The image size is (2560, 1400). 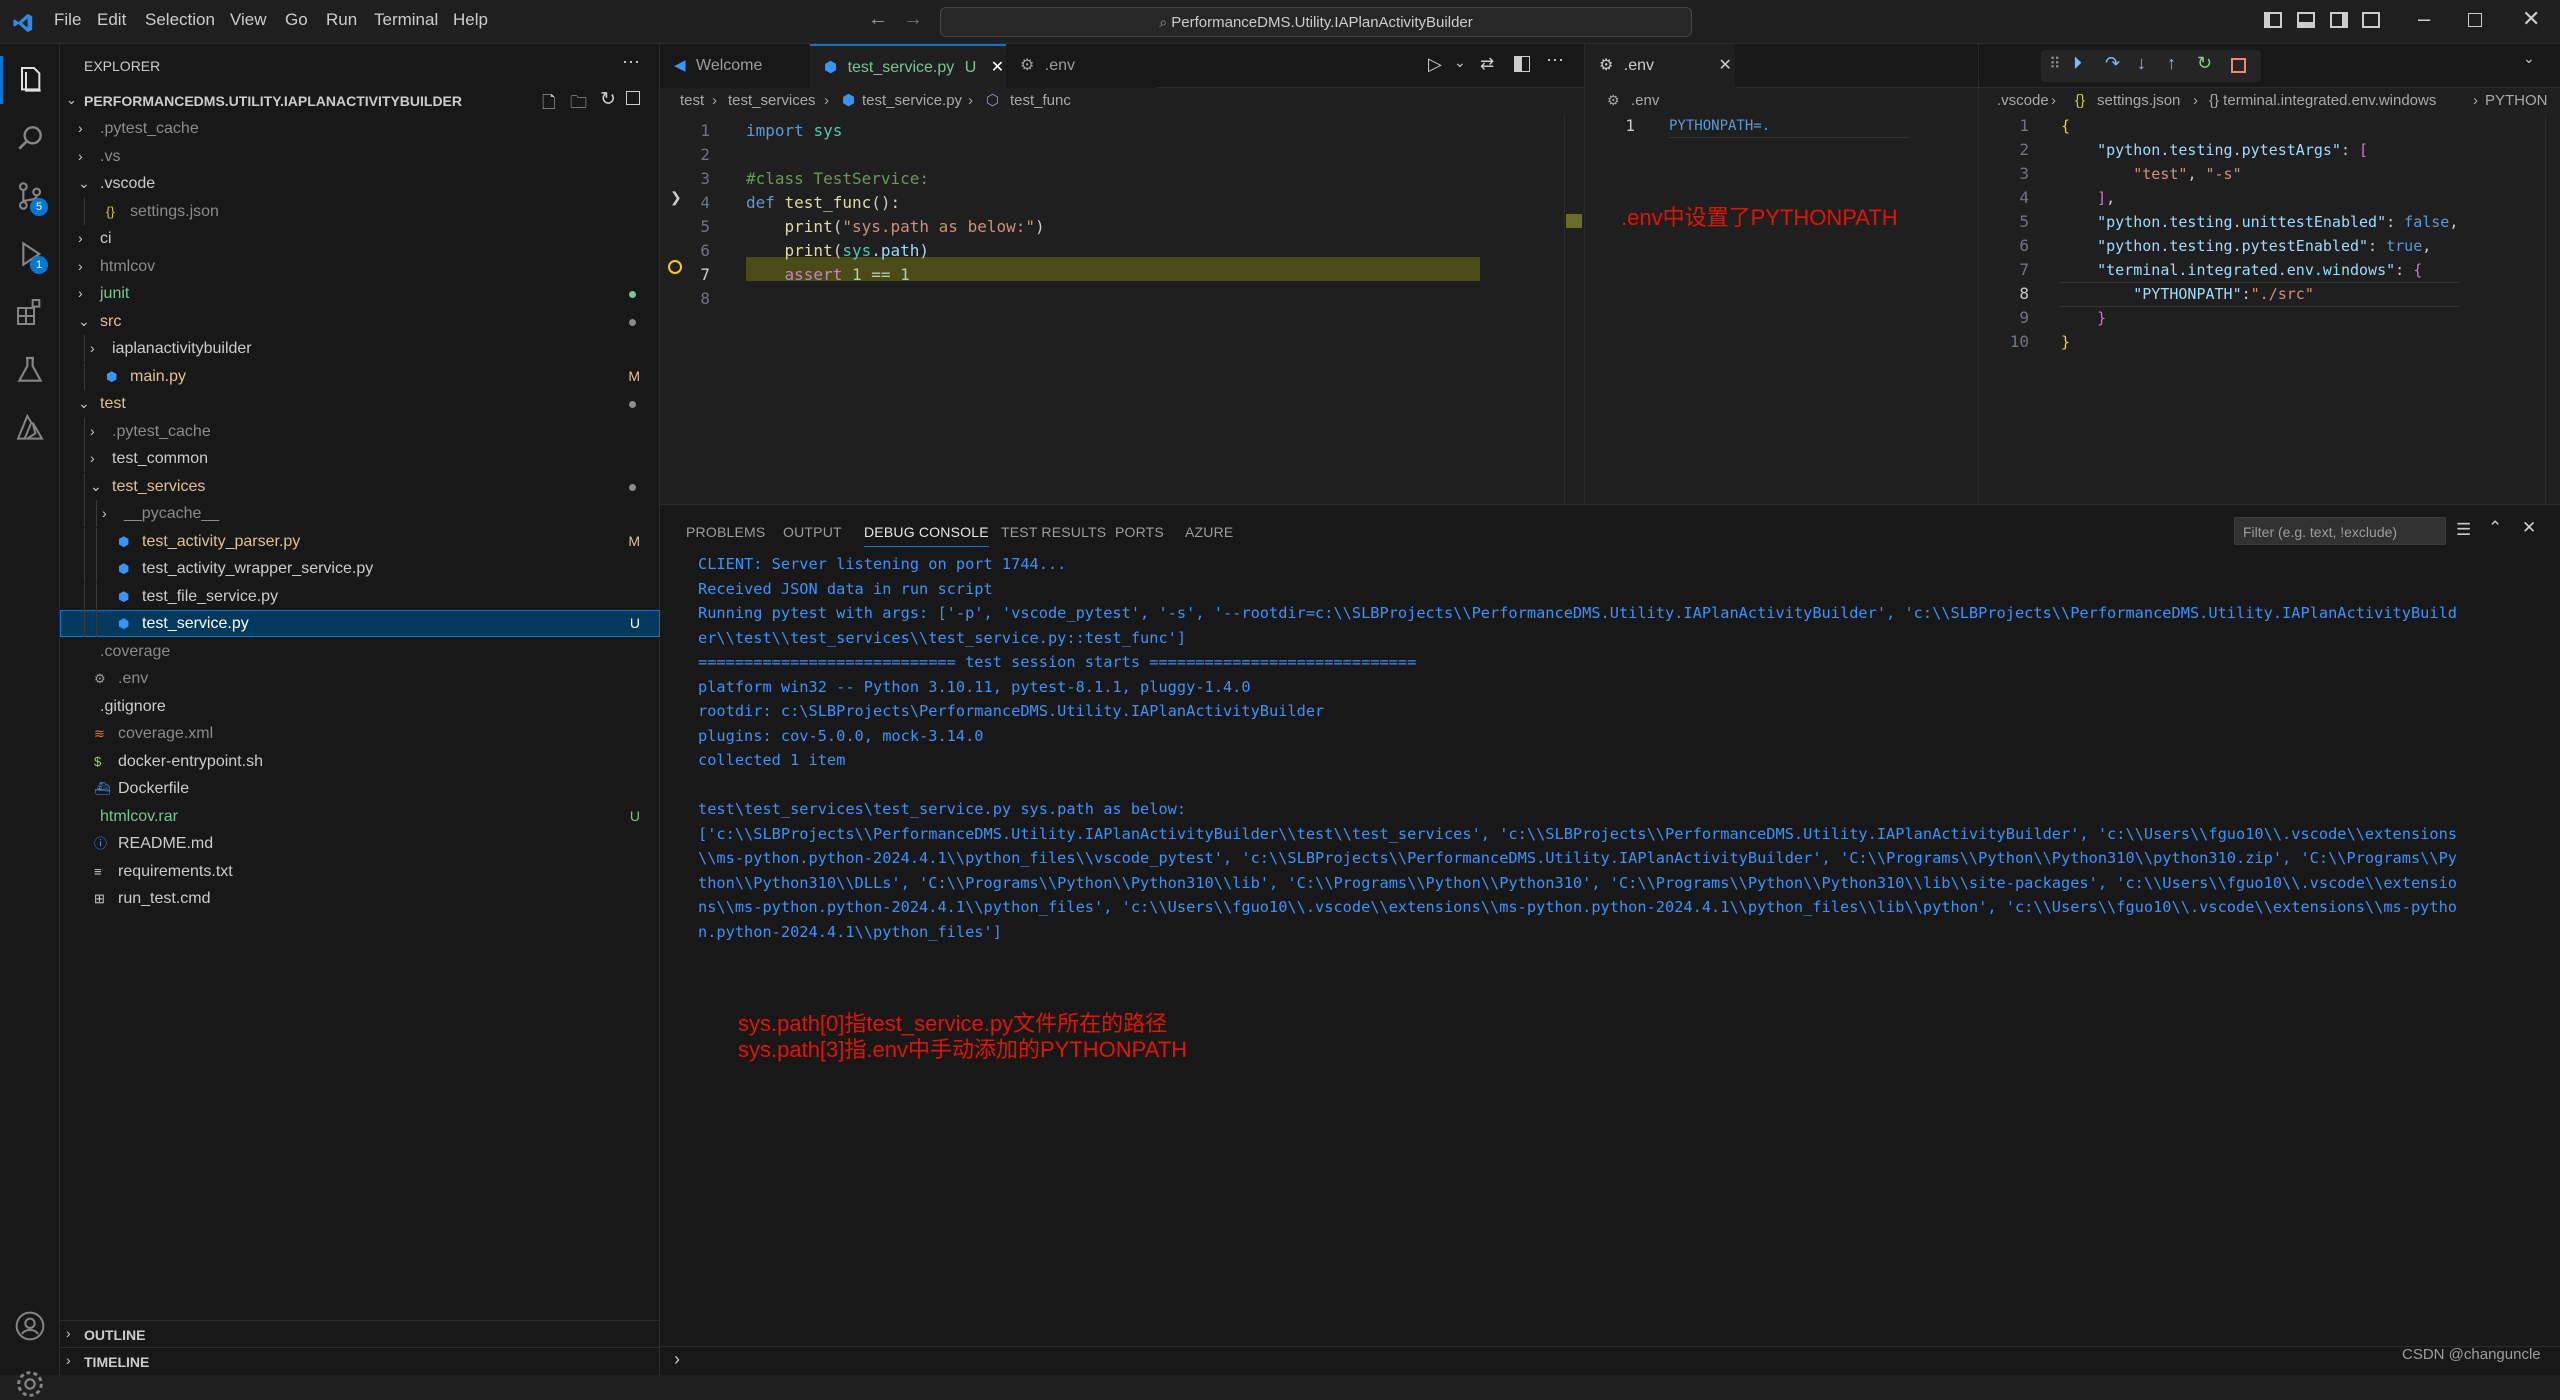 I want to click on tree-item: ≋ coverage.xml, so click(x=360, y=733).